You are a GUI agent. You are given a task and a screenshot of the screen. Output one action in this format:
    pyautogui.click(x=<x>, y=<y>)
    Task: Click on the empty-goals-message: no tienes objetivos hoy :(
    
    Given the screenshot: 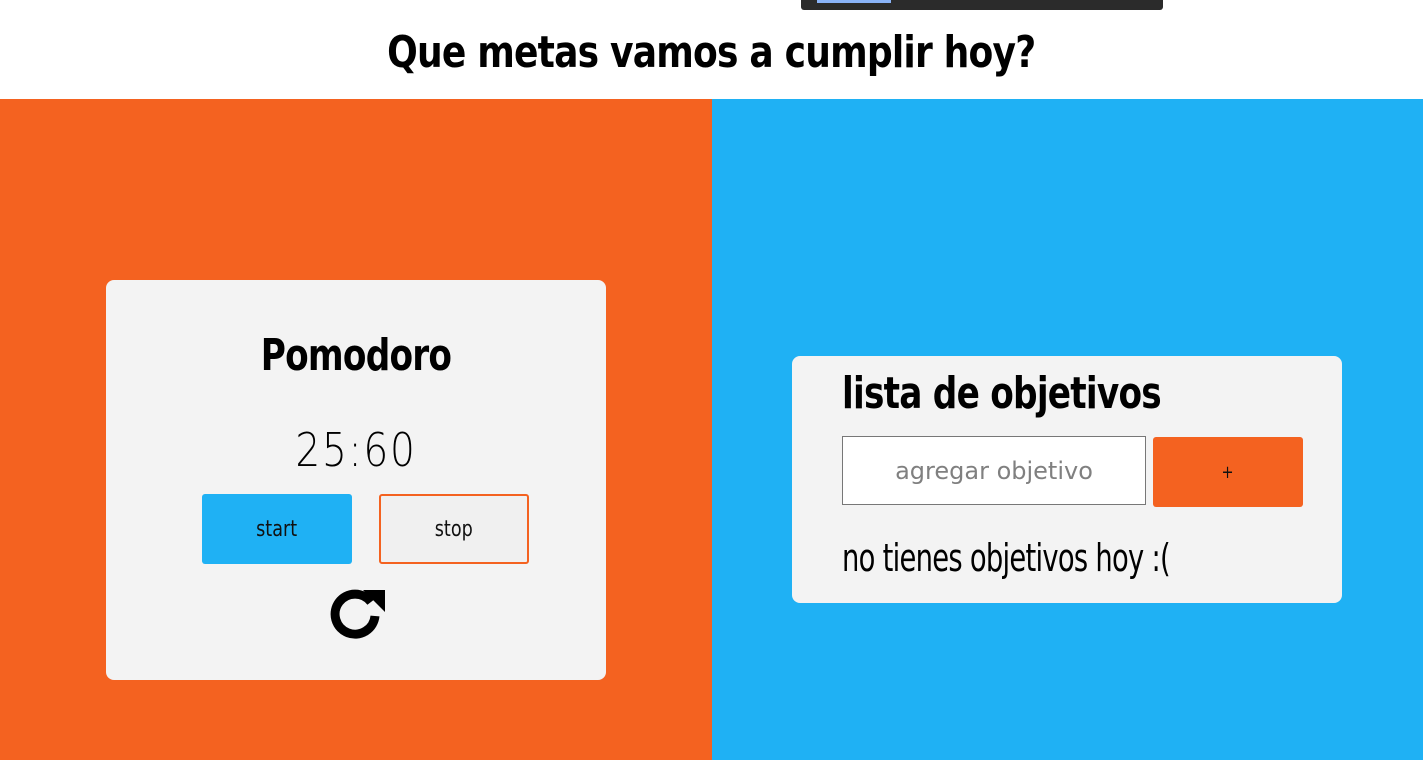 What is the action you would take?
    pyautogui.click(x=1006, y=558)
    